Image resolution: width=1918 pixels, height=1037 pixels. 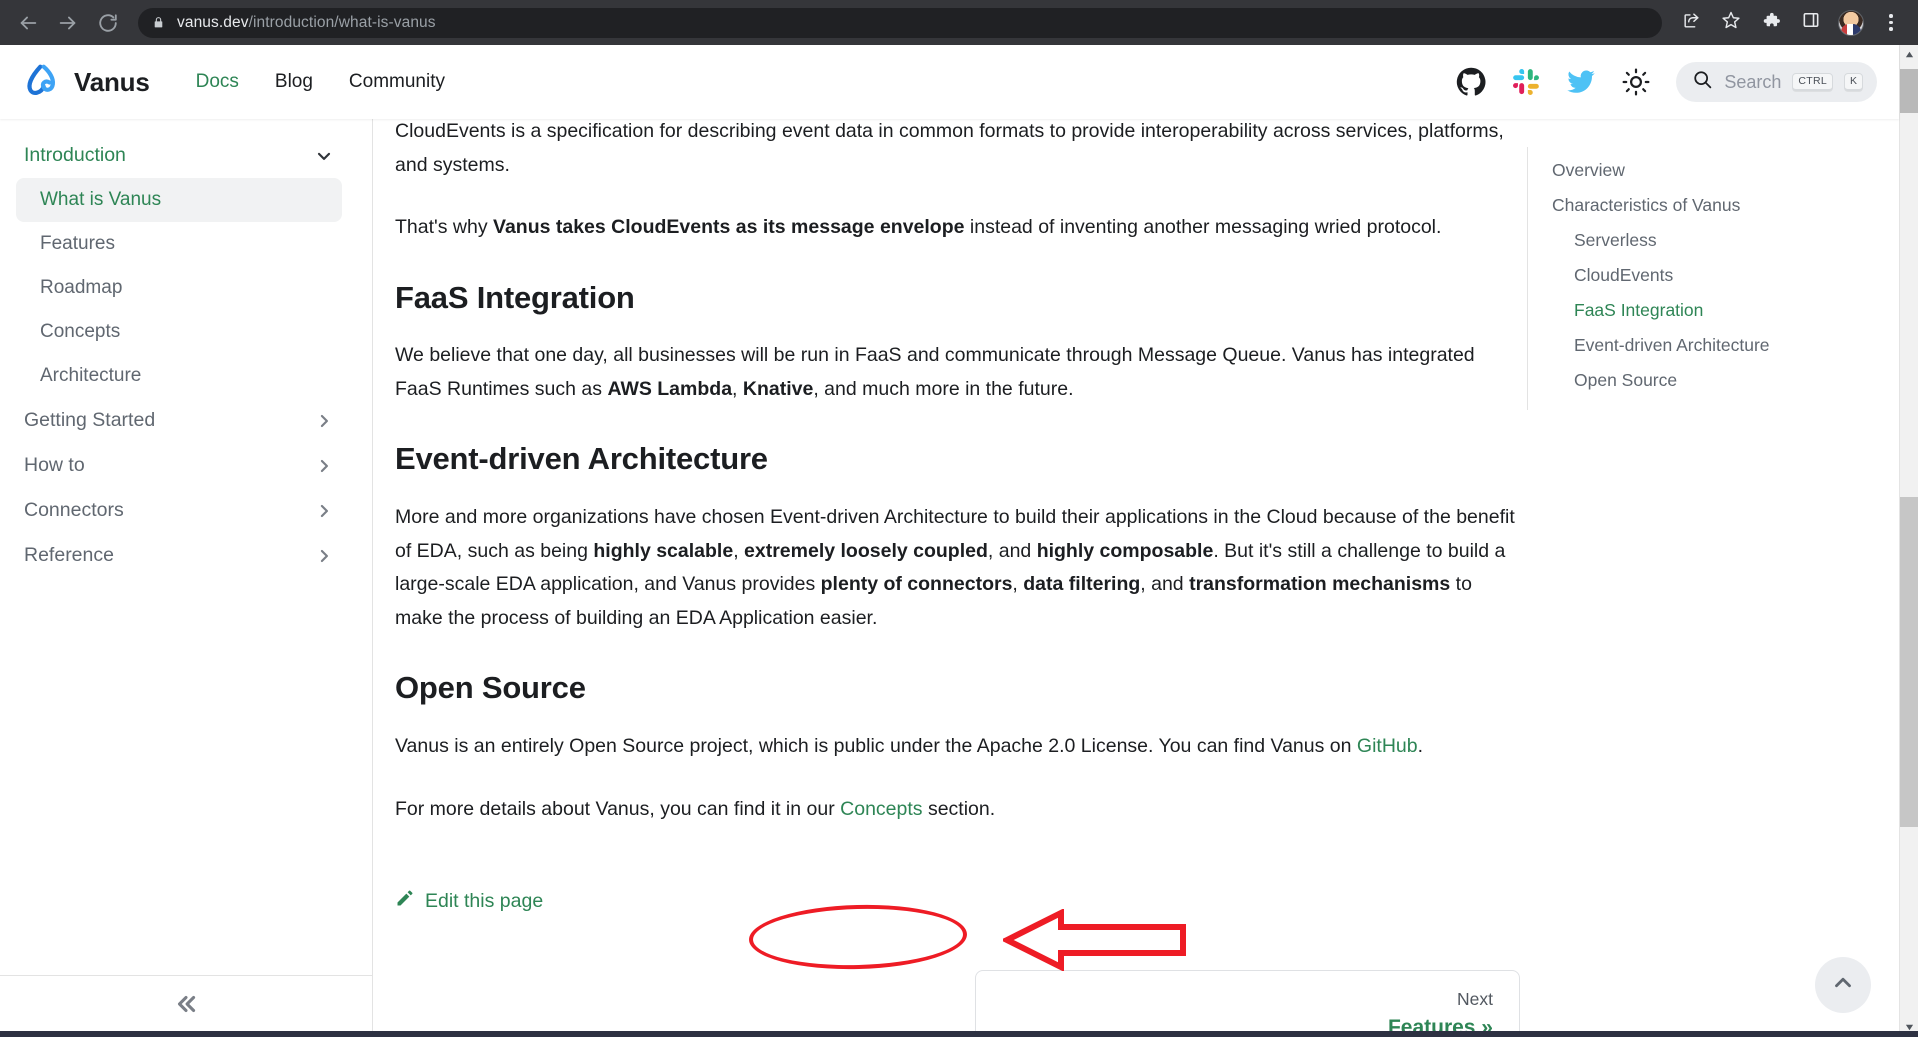 I want to click on edit-page-label: Edit this page, so click(x=484, y=900).